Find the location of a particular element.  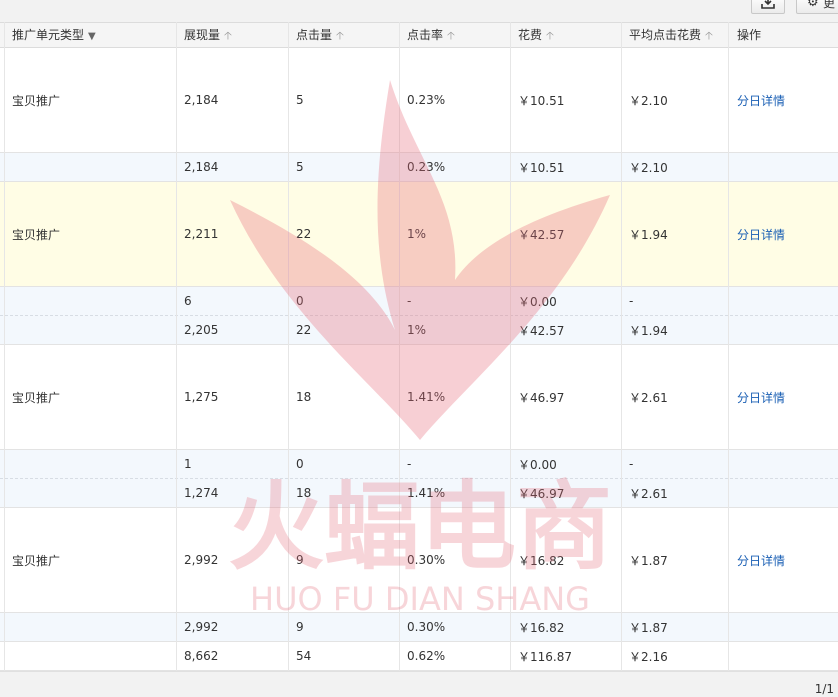

table-subrow: 2,205 22 1% ￥42.57 ￥1.94 is located at coordinates (419, 330).